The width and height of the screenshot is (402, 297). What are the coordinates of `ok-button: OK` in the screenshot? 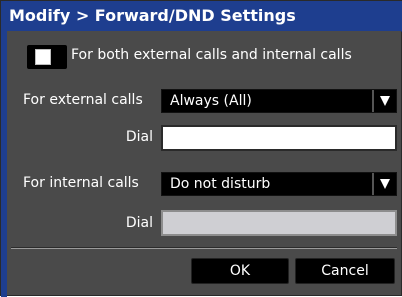 It's located at (240, 271).